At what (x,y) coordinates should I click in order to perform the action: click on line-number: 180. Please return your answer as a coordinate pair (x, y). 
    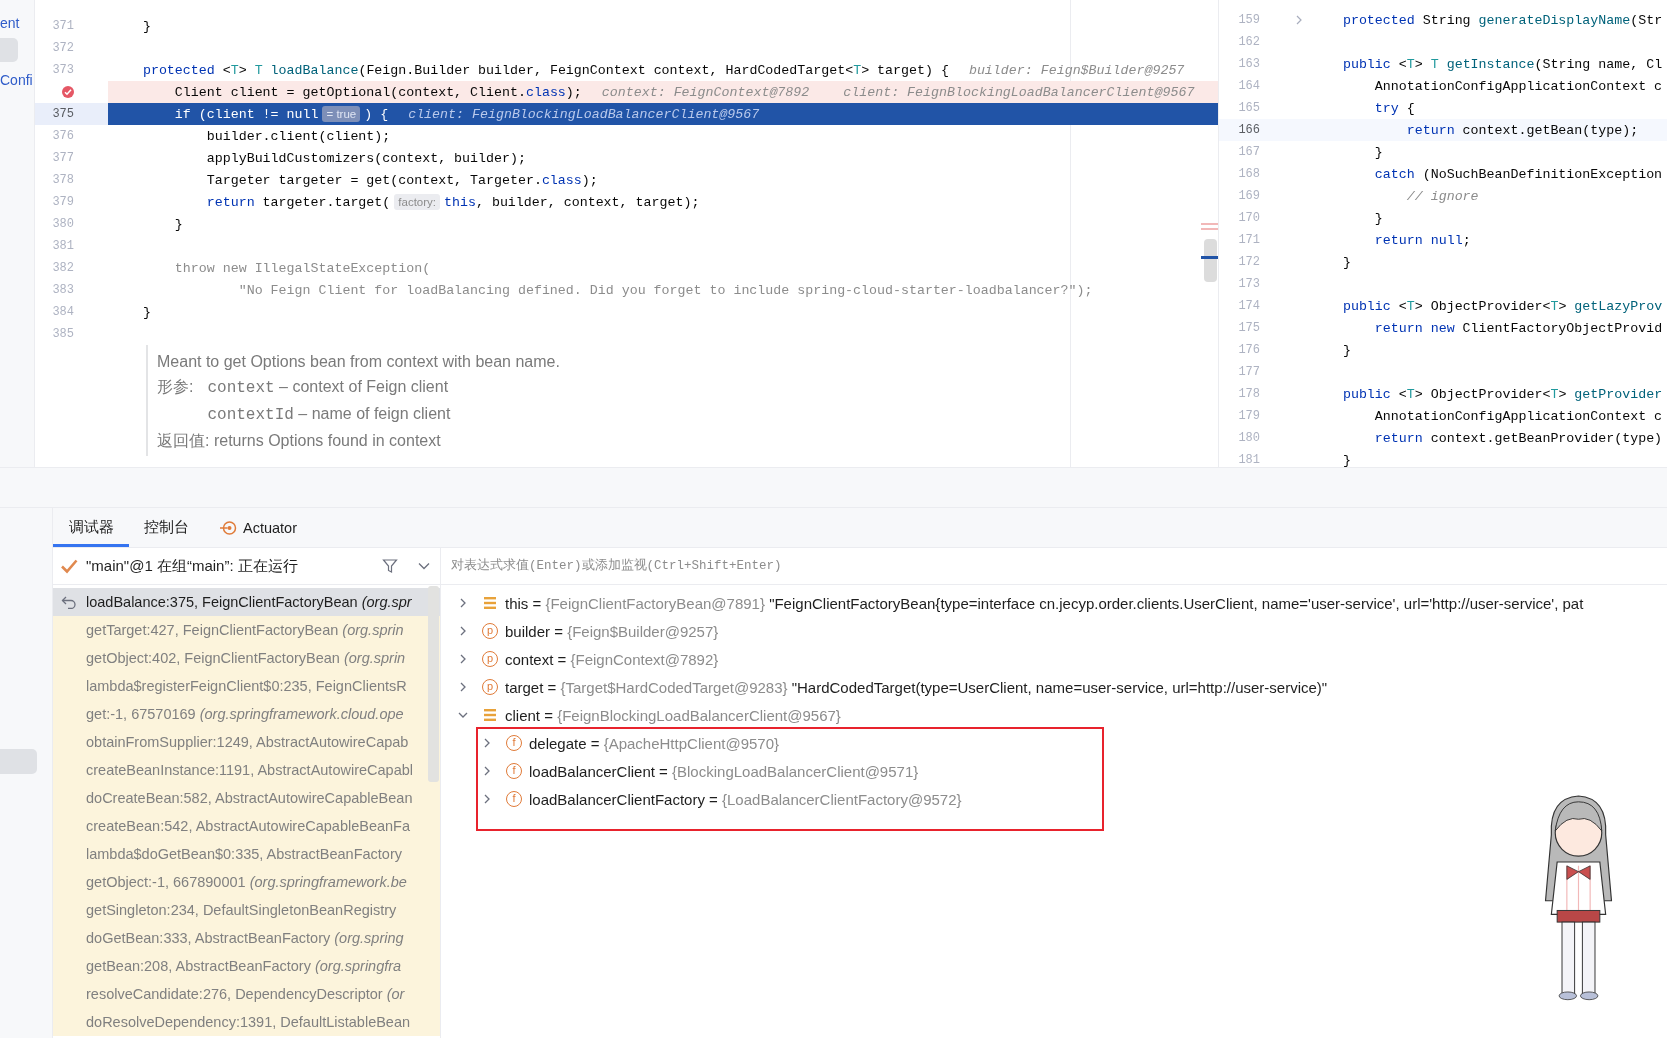
    Looking at the image, I should click on (1249, 438).